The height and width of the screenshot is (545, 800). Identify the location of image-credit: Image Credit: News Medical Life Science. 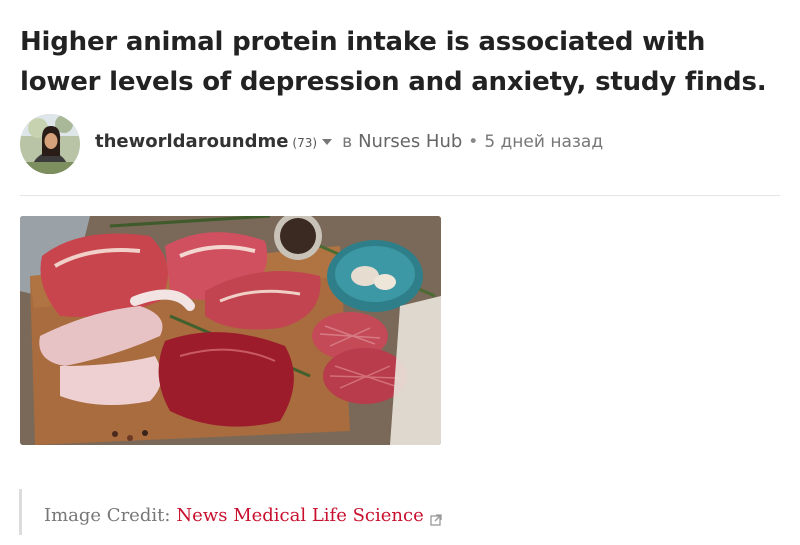
(243, 515).